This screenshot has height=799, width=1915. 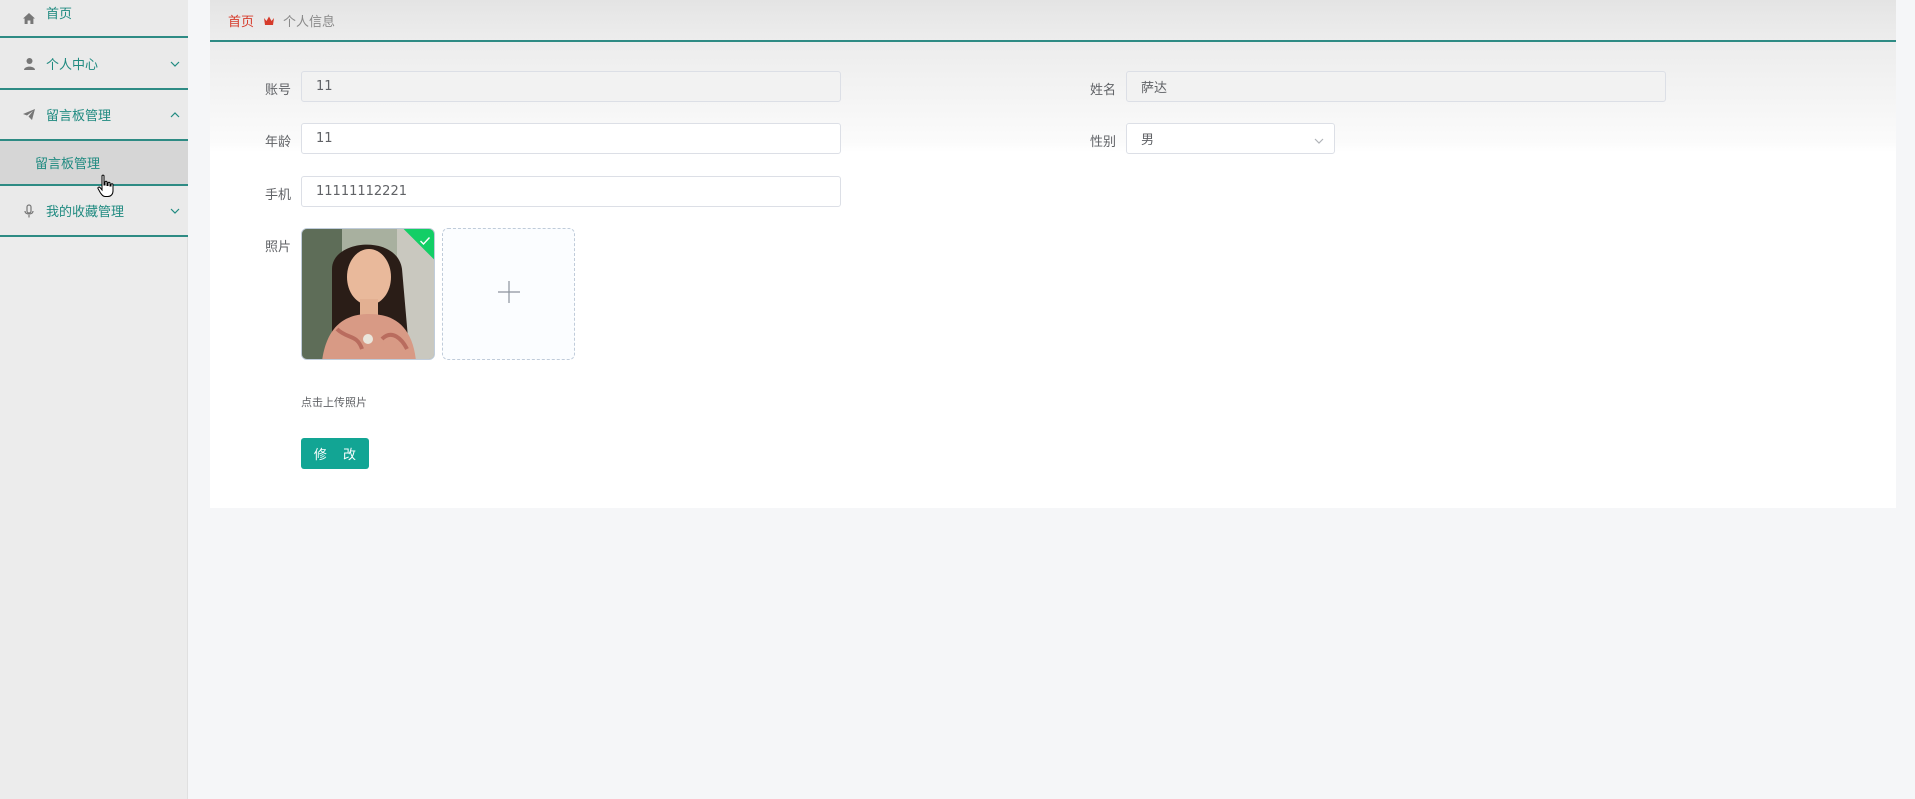 What do you see at coordinates (277, 195) in the screenshot?
I see `phone-label: 手机` at bounding box center [277, 195].